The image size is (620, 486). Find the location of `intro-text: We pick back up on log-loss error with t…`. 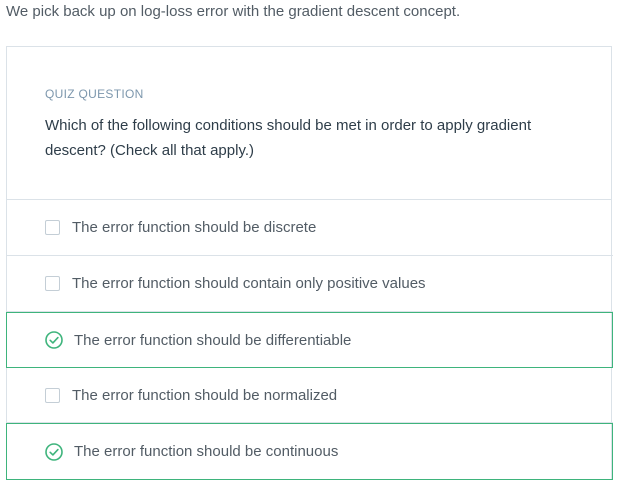

intro-text: We pick back up on log-loss error with t… is located at coordinates (233, 11).